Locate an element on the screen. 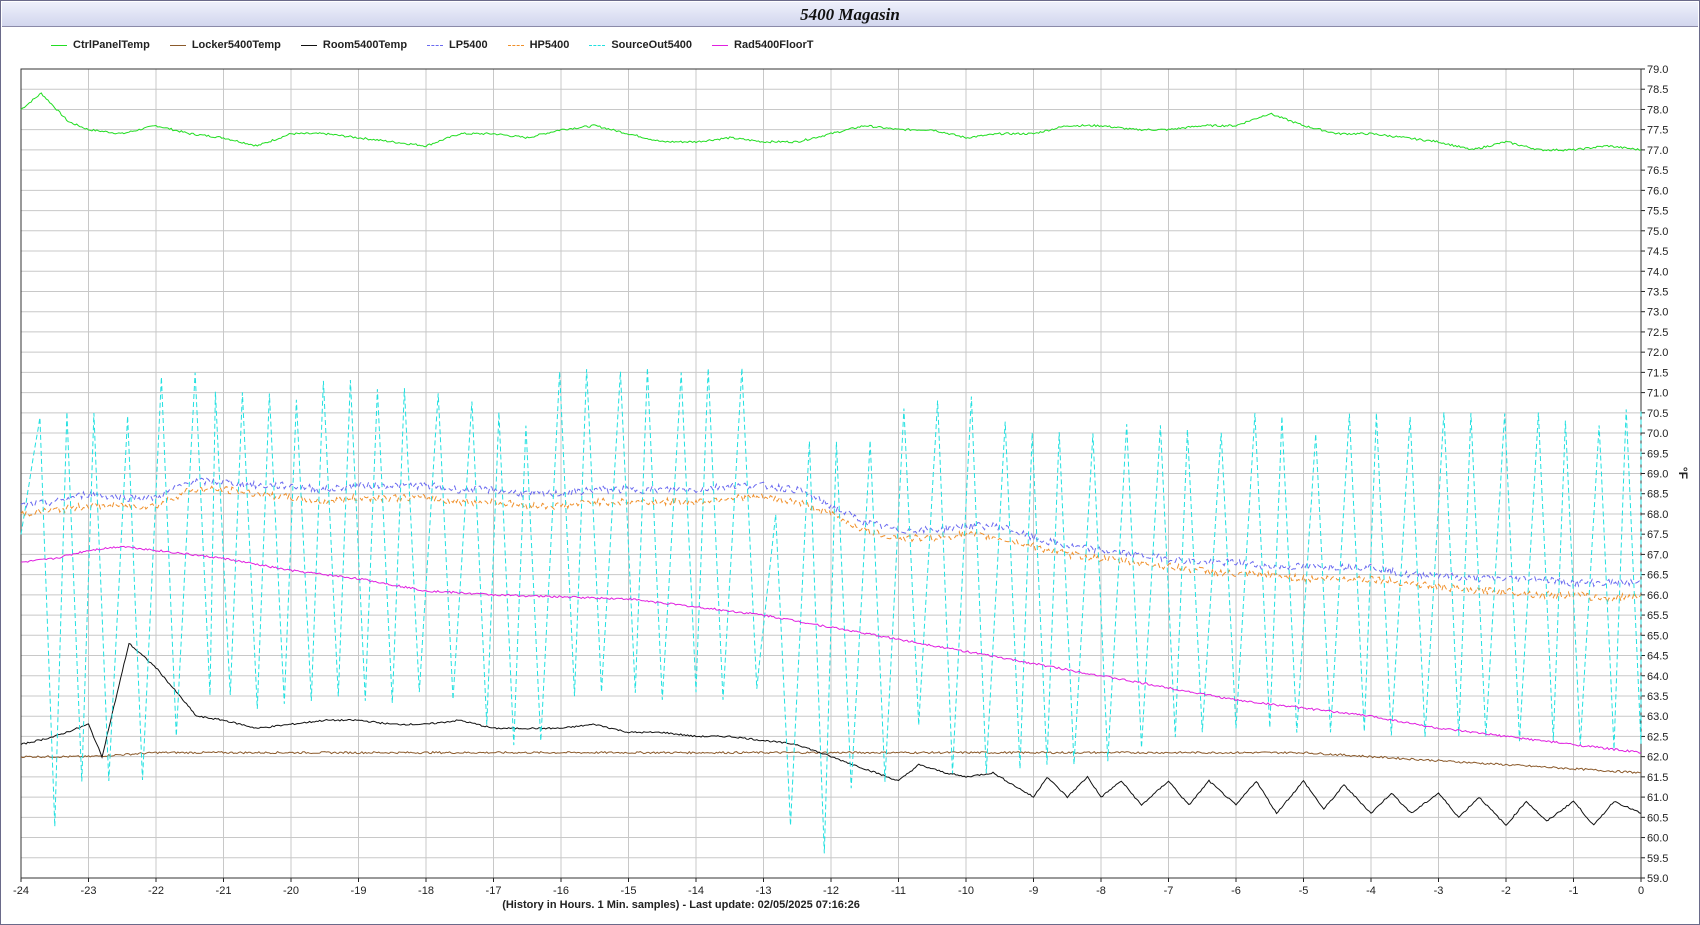 This screenshot has width=1700, height=925. x-tick-label: -21 is located at coordinates (224, 890).